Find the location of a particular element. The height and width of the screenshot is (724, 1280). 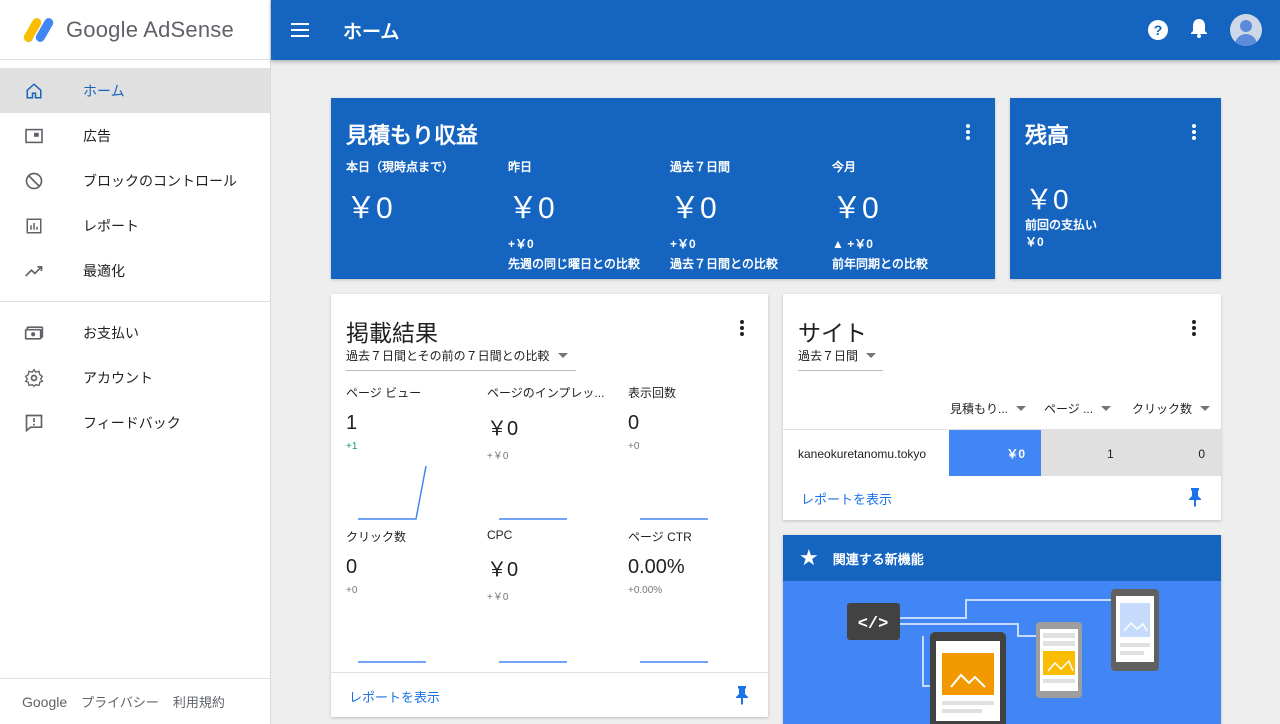

top-actions: ? is located at coordinates (1205, 30).